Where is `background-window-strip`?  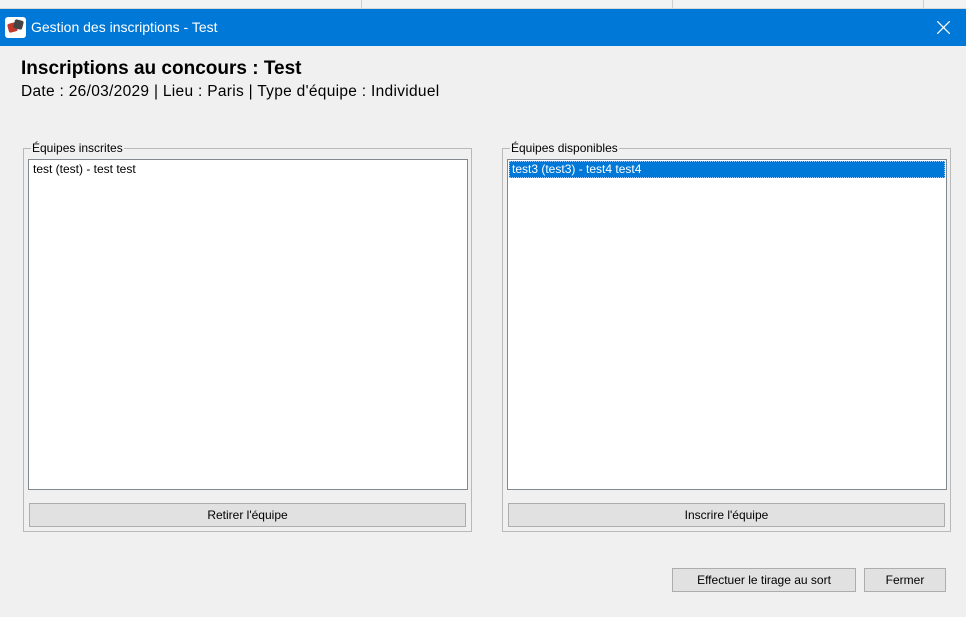
background-window-strip is located at coordinates (483, 4).